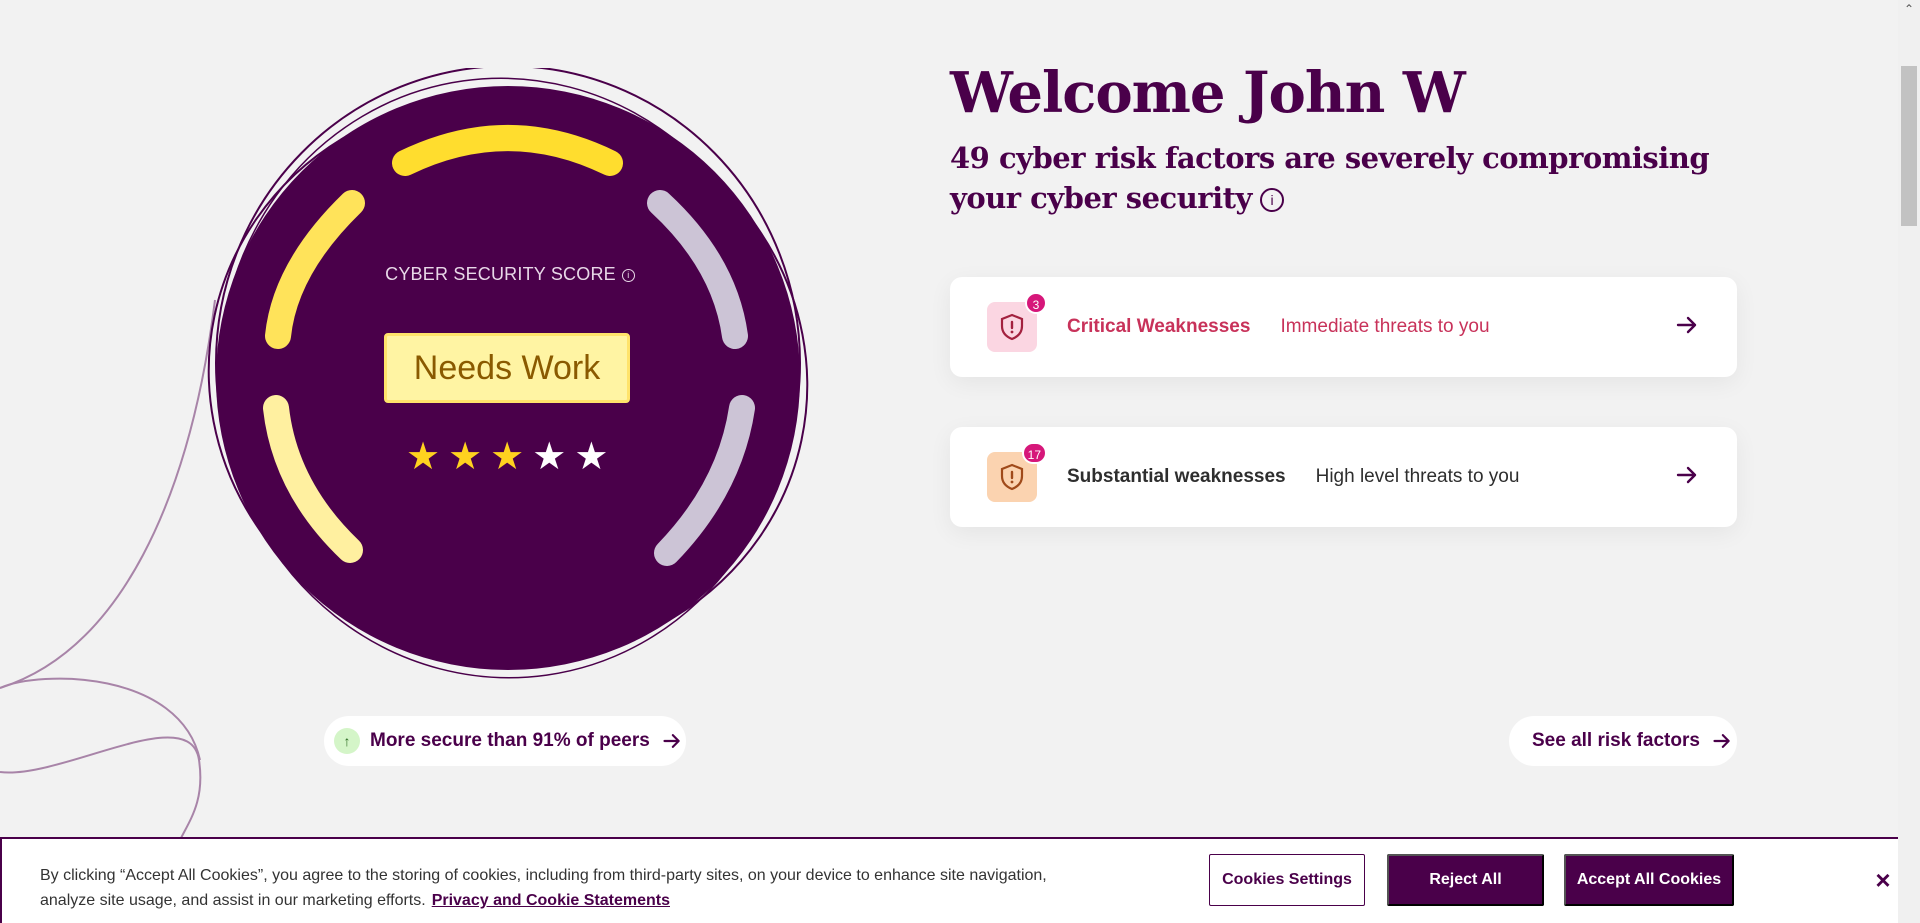  Describe the element at coordinates (1385, 326) in the screenshot. I see `card-description: Immediate threats to you` at that location.